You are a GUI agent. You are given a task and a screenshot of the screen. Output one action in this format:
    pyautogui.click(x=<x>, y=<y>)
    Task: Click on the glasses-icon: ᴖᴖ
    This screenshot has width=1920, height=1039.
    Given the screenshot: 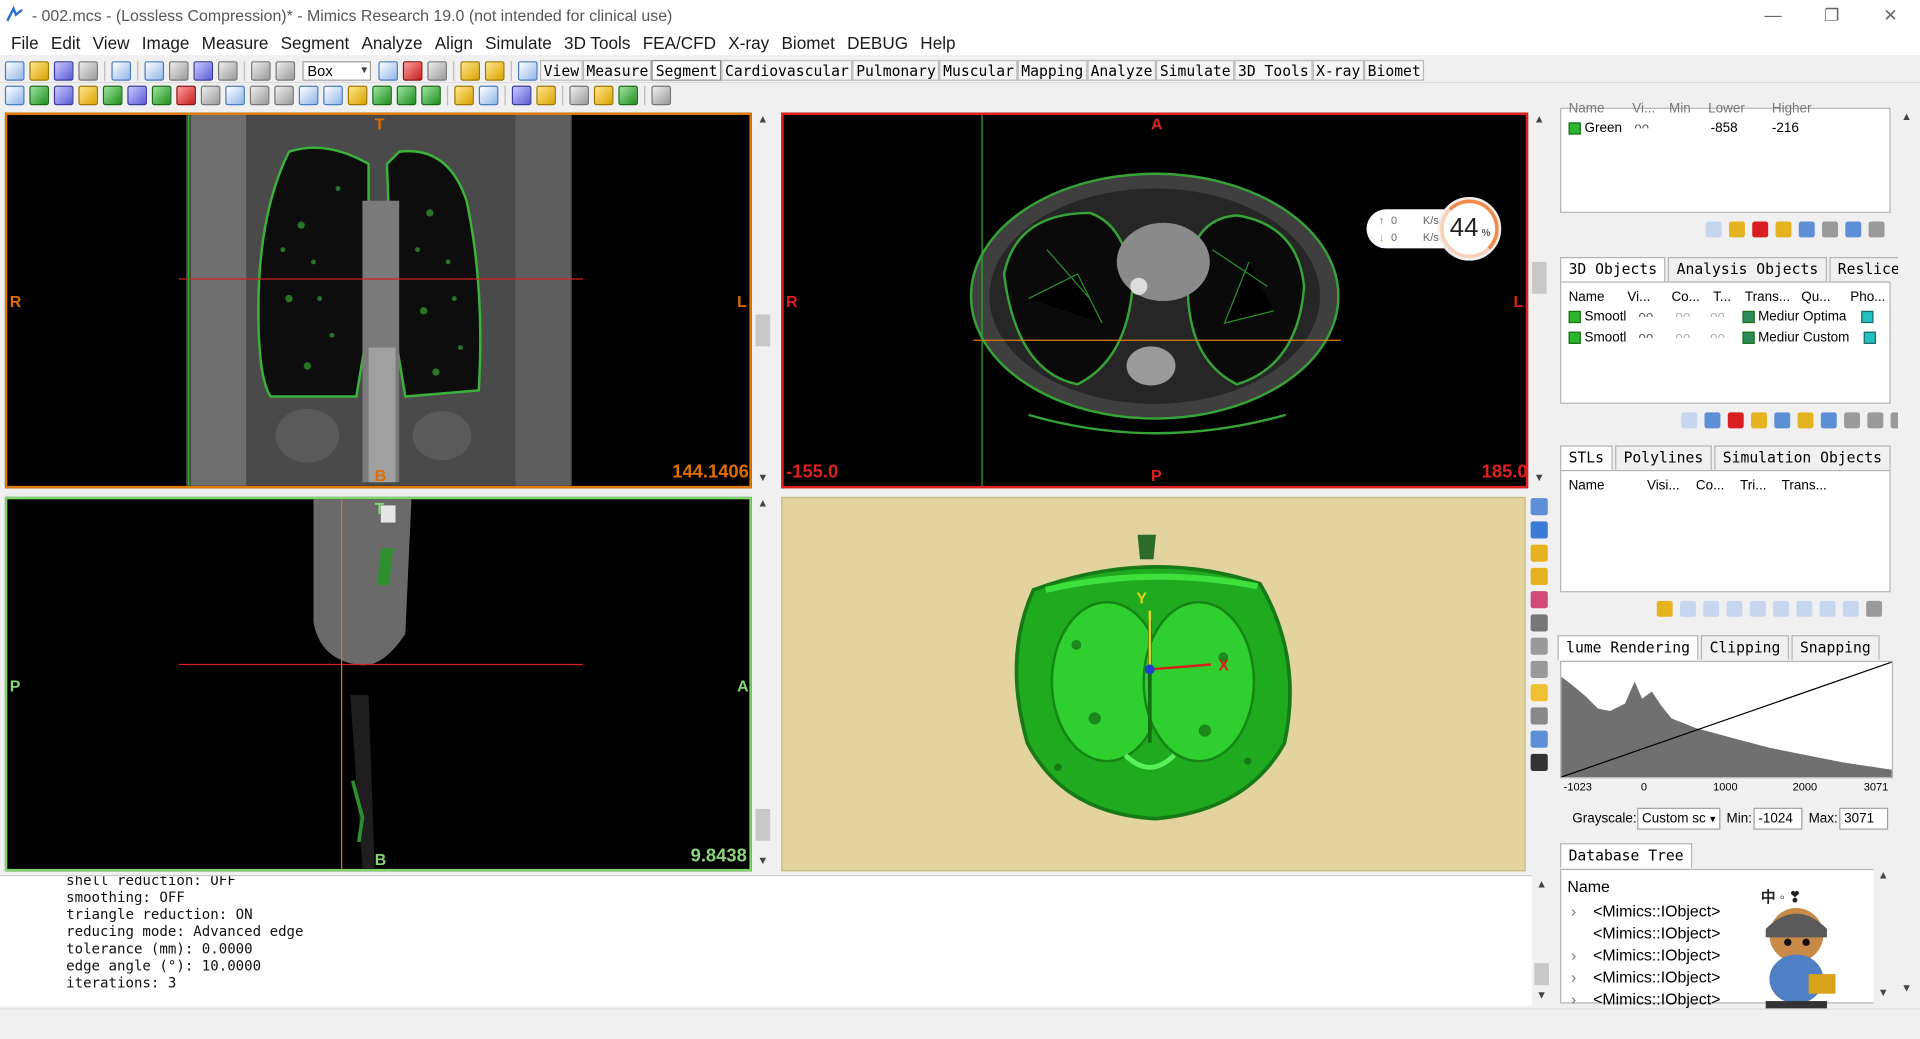 What is the action you would take?
    pyautogui.click(x=1645, y=337)
    